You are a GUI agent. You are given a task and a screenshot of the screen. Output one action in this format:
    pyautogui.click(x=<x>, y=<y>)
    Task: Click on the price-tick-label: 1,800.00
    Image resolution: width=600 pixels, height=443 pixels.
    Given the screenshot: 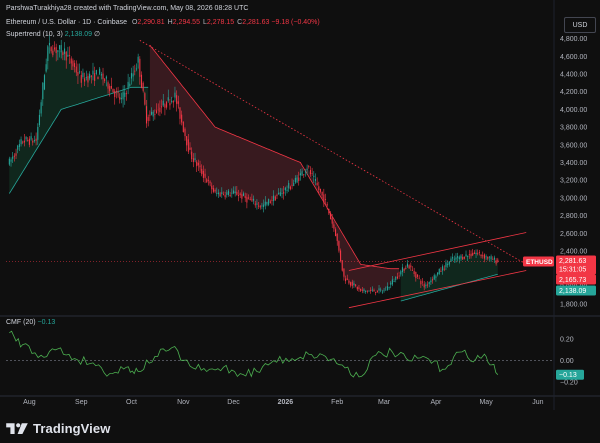 What is the action you would take?
    pyautogui.click(x=573, y=305)
    